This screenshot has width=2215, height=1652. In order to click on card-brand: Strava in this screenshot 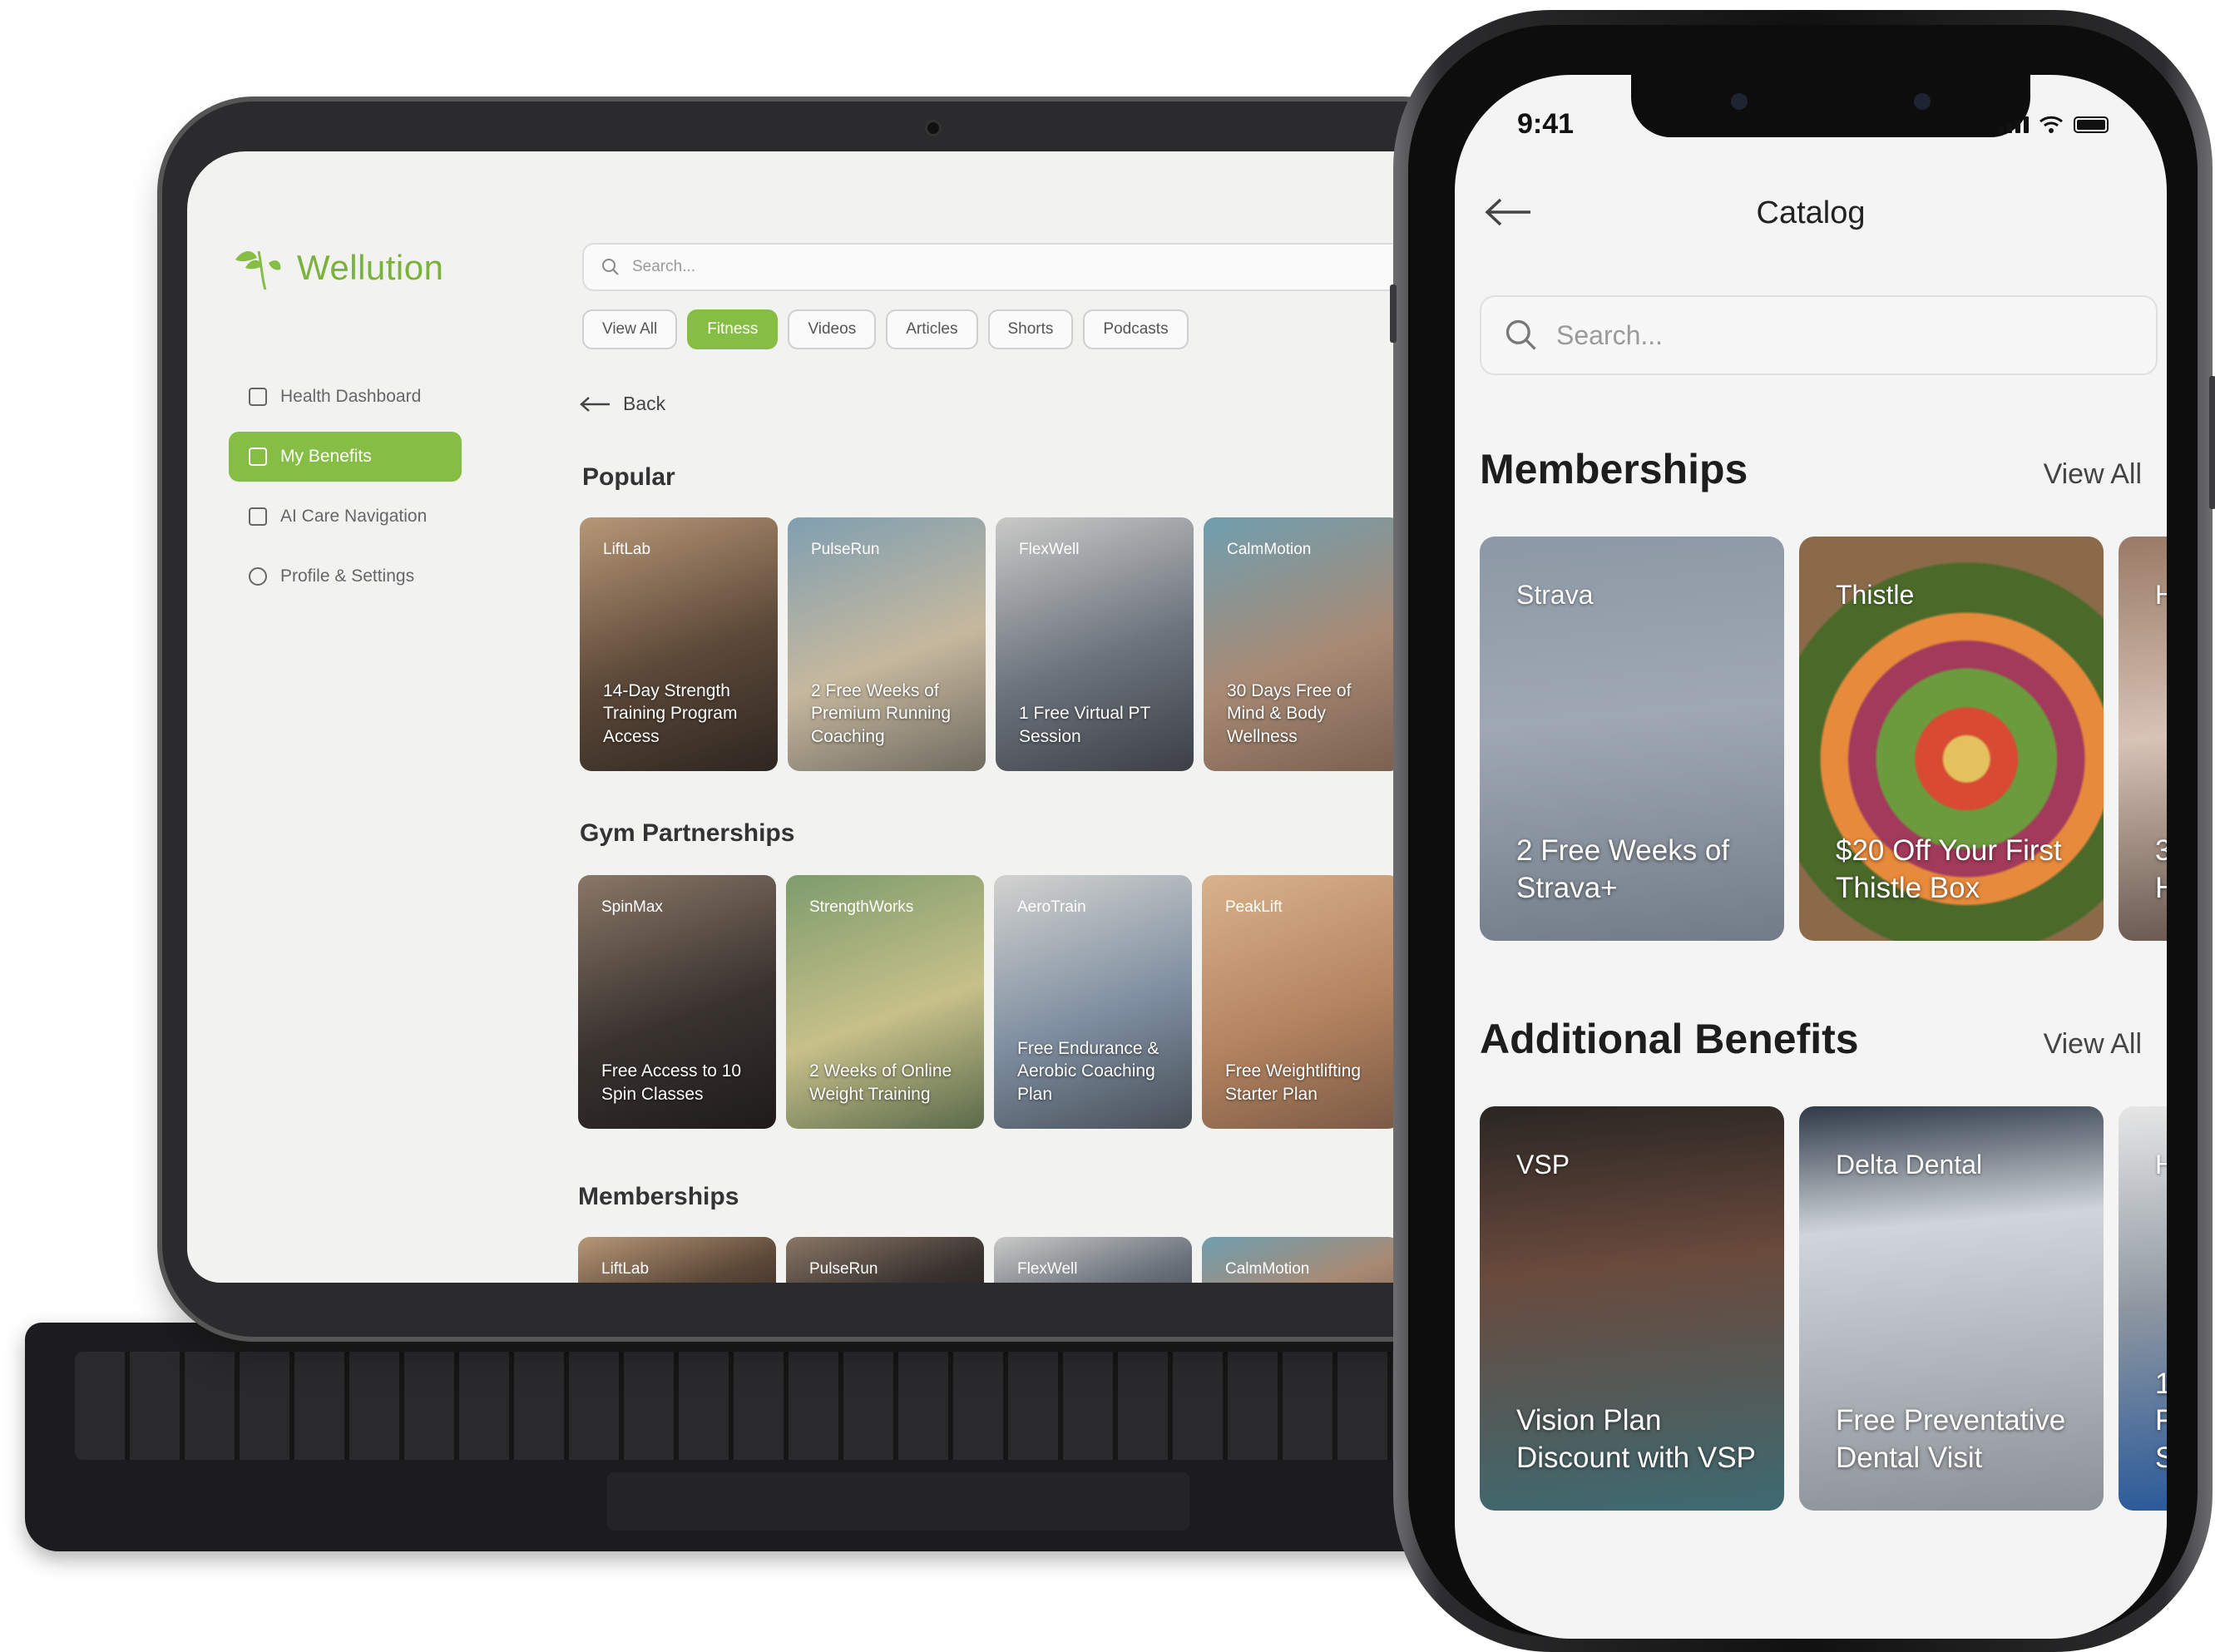, I will do `click(1555, 595)`.